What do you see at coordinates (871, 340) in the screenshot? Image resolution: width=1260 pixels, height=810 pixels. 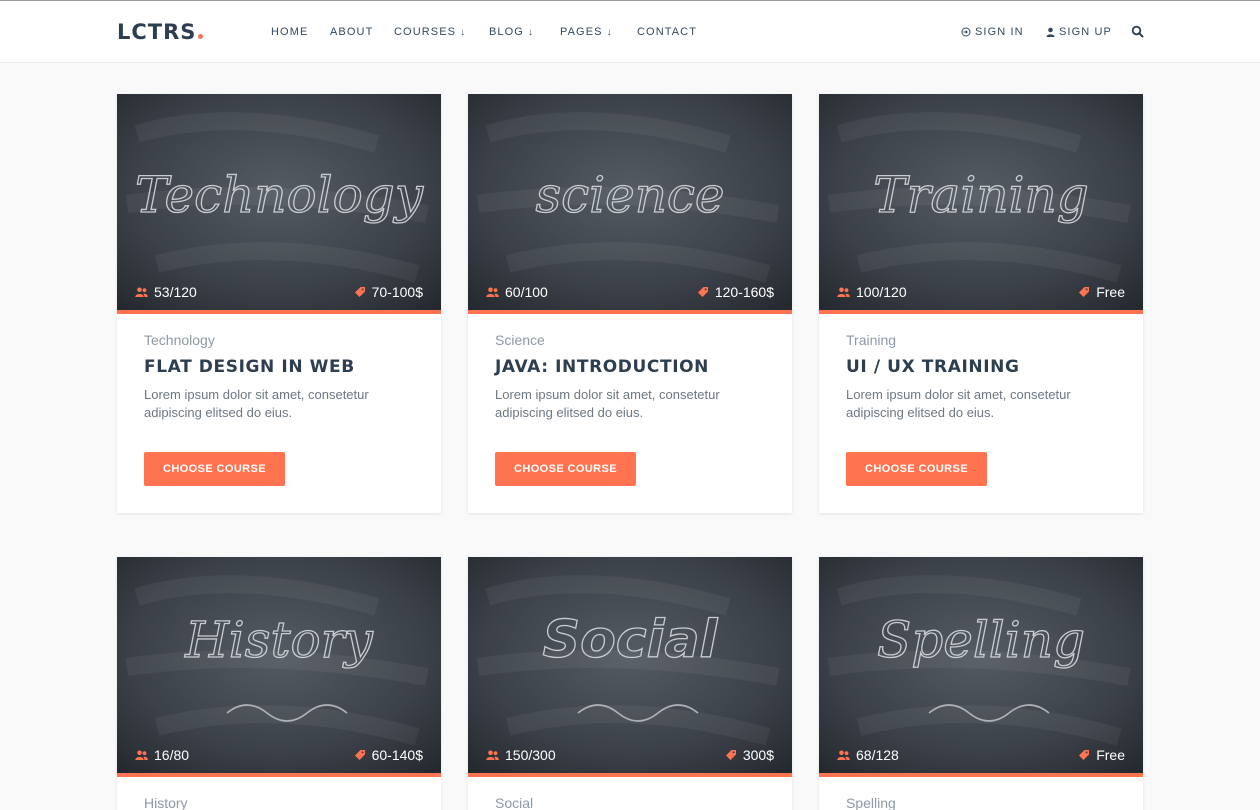 I see `course-category: Training` at bounding box center [871, 340].